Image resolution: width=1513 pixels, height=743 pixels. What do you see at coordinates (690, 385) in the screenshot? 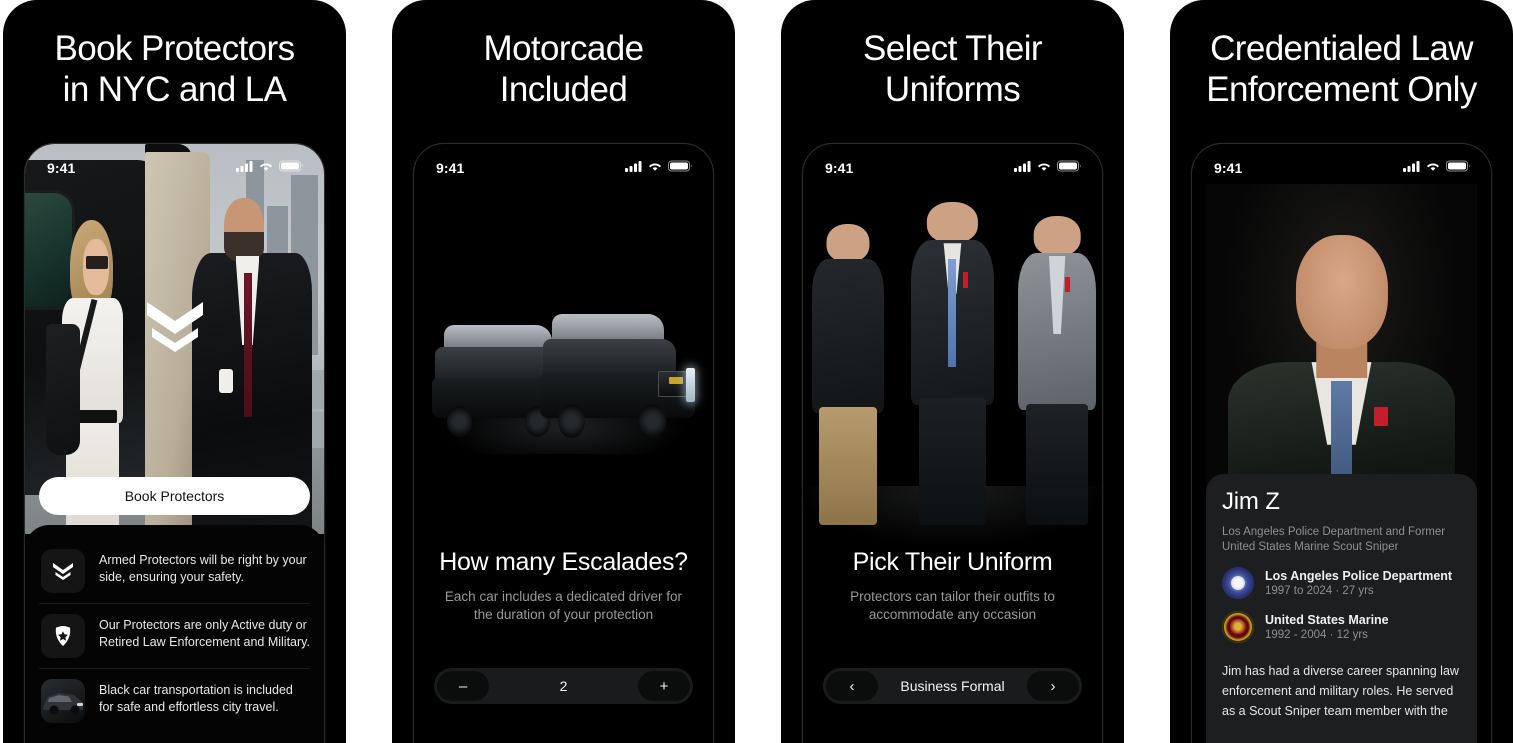
I see `suv-headlight` at bounding box center [690, 385].